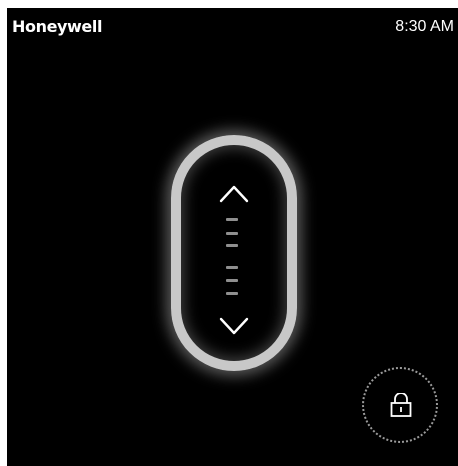 This screenshot has width=458, height=466. What do you see at coordinates (57, 26) in the screenshot?
I see `brand-logo: Honeywell` at bounding box center [57, 26].